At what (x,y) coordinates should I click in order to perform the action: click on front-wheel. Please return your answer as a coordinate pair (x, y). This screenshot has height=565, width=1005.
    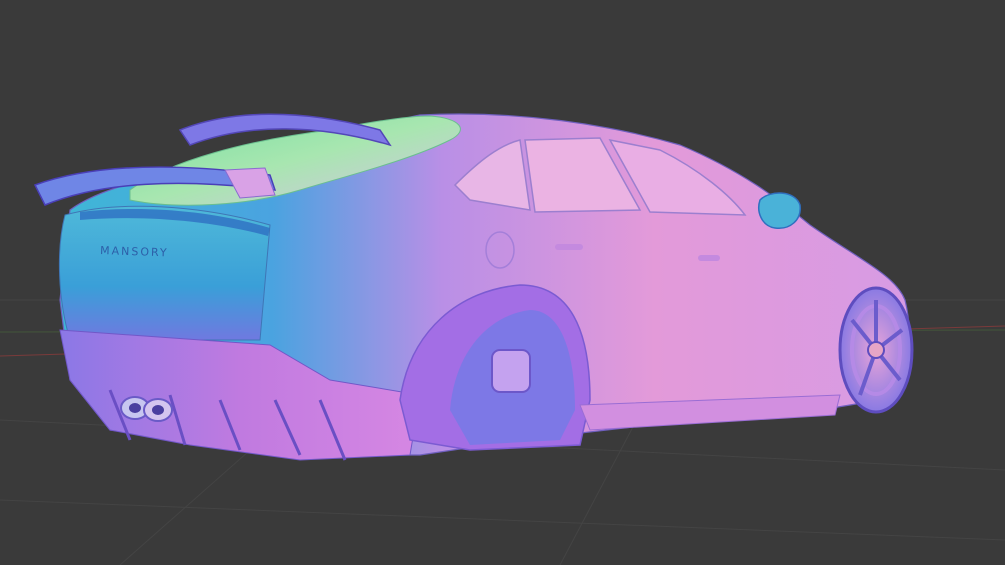
    Looking at the image, I should click on (876, 350).